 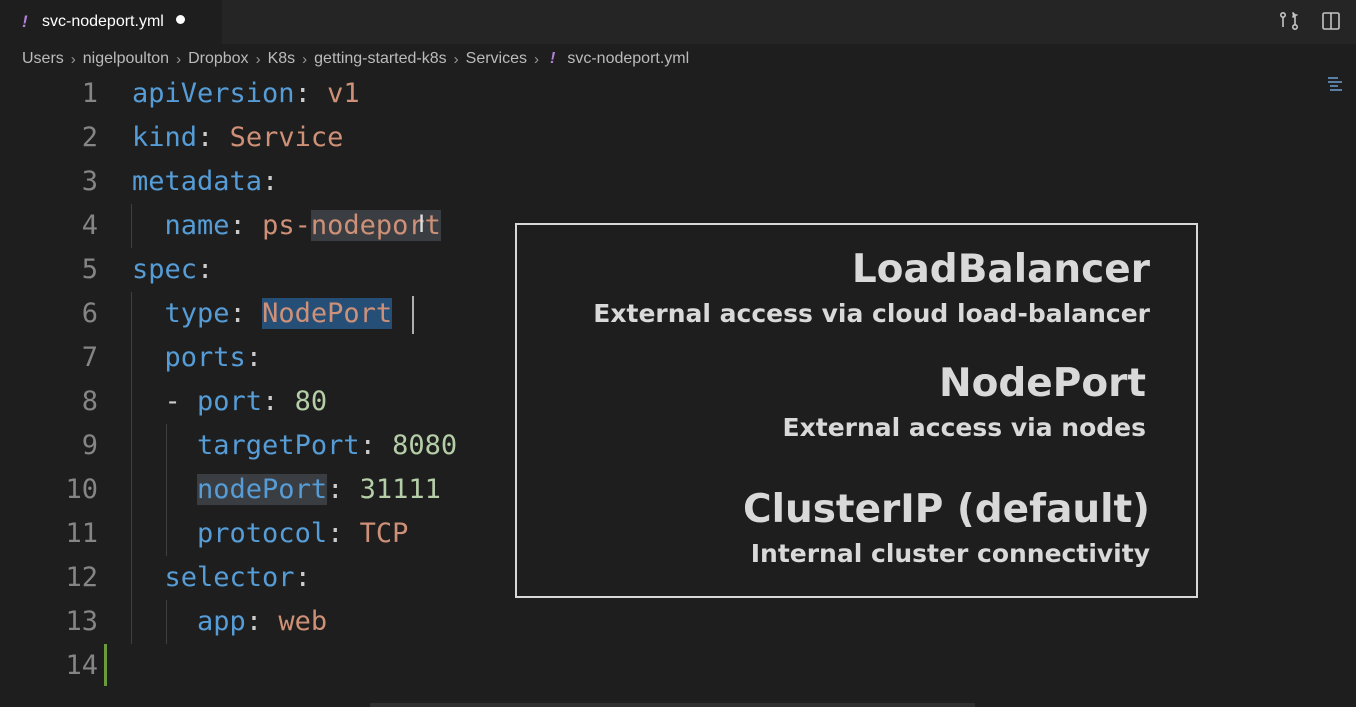 What do you see at coordinates (871, 313) in the screenshot?
I see `overlay-subtitle-loadbalancer: External access via cloud load-balancer` at bounding box center [871, 313].